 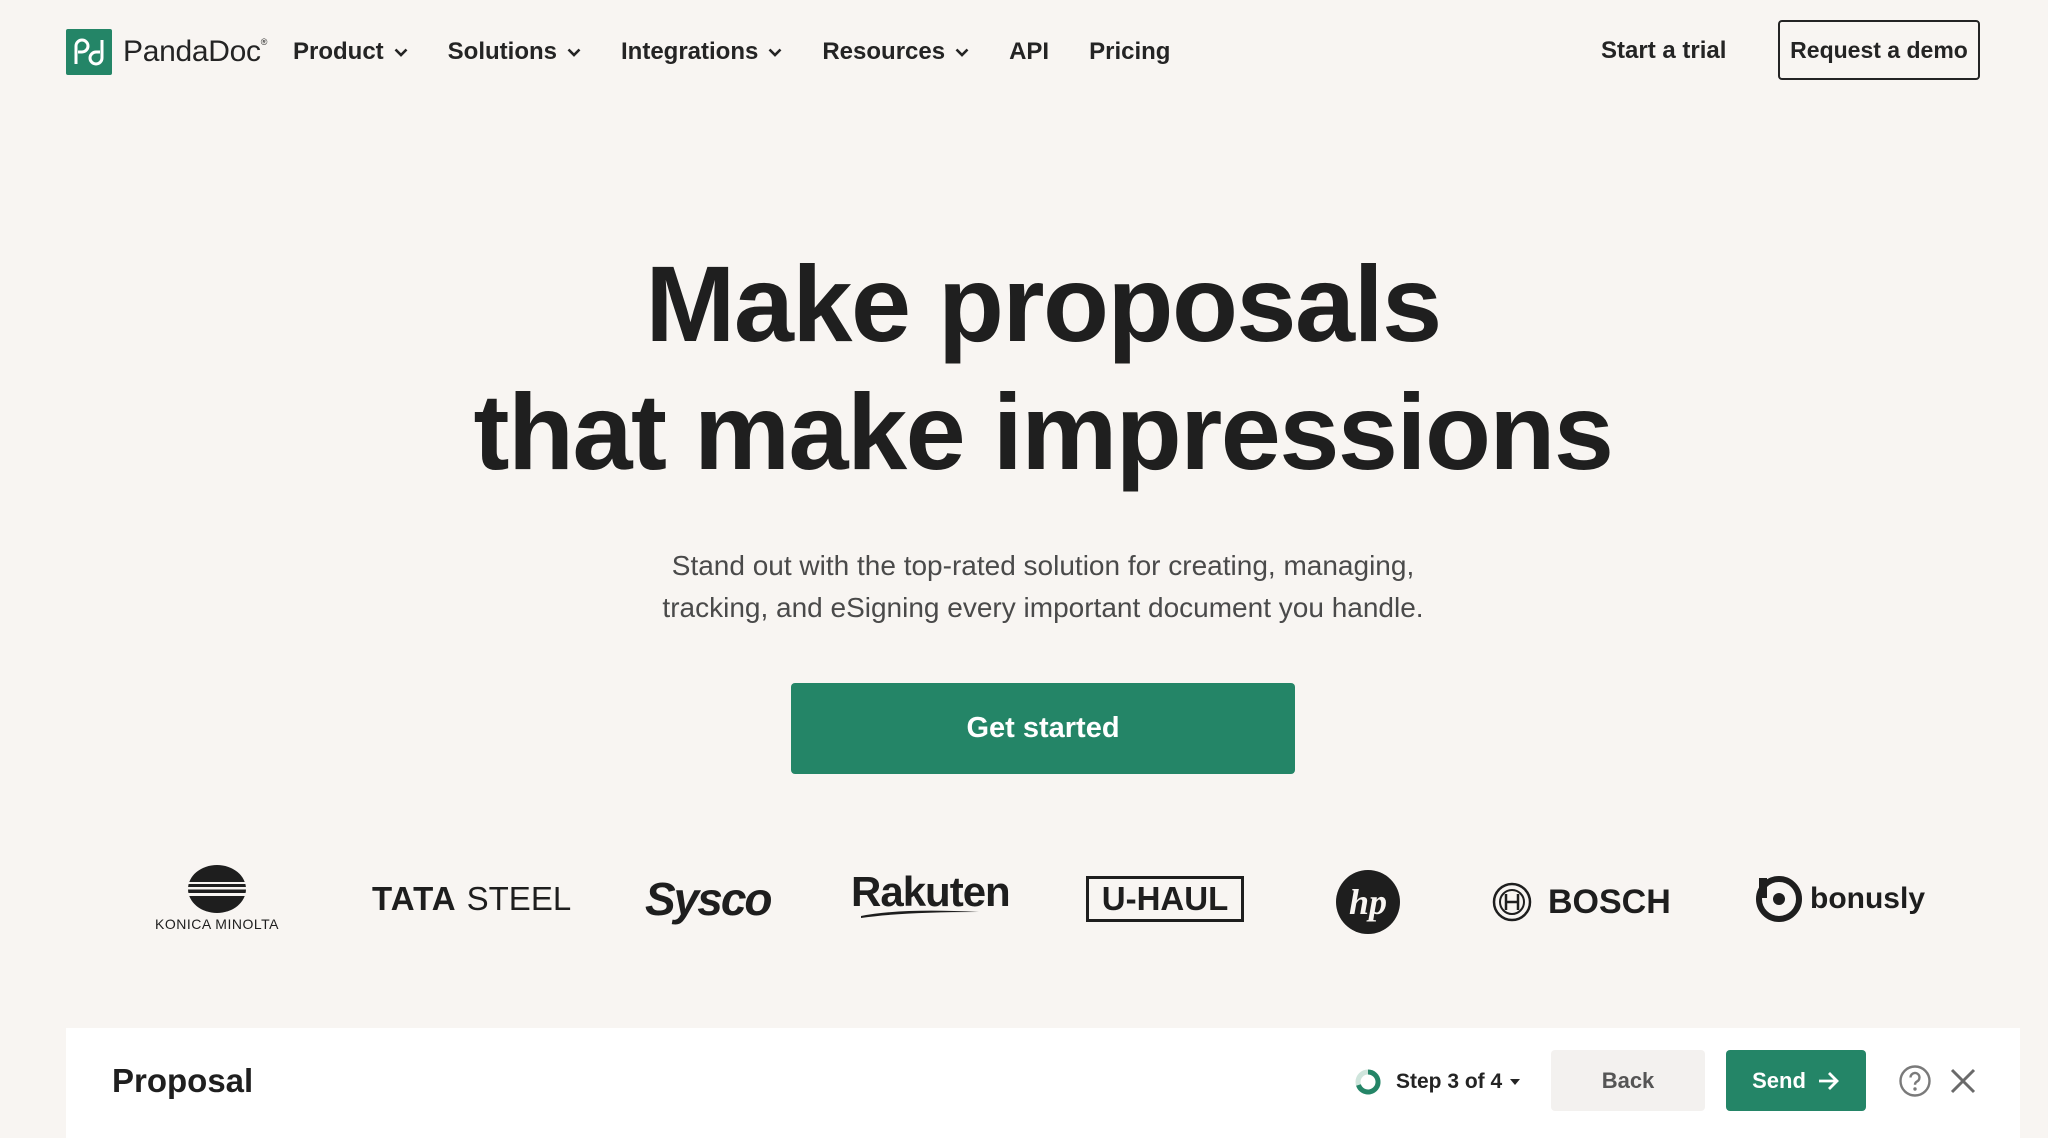 I want to click on hp-logo: hp, so click(x=1368, y=902).